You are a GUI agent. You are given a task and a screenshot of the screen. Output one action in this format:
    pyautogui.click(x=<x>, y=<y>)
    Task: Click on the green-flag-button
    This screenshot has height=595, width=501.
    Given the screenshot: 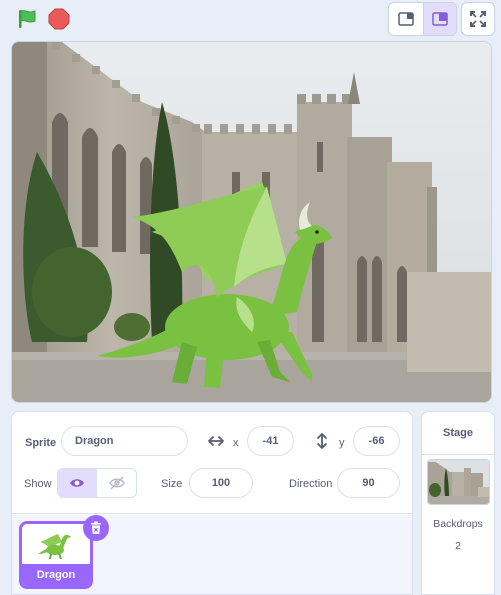 What is the action you would take?
    pyautogui.click(x=27, y=19)
    